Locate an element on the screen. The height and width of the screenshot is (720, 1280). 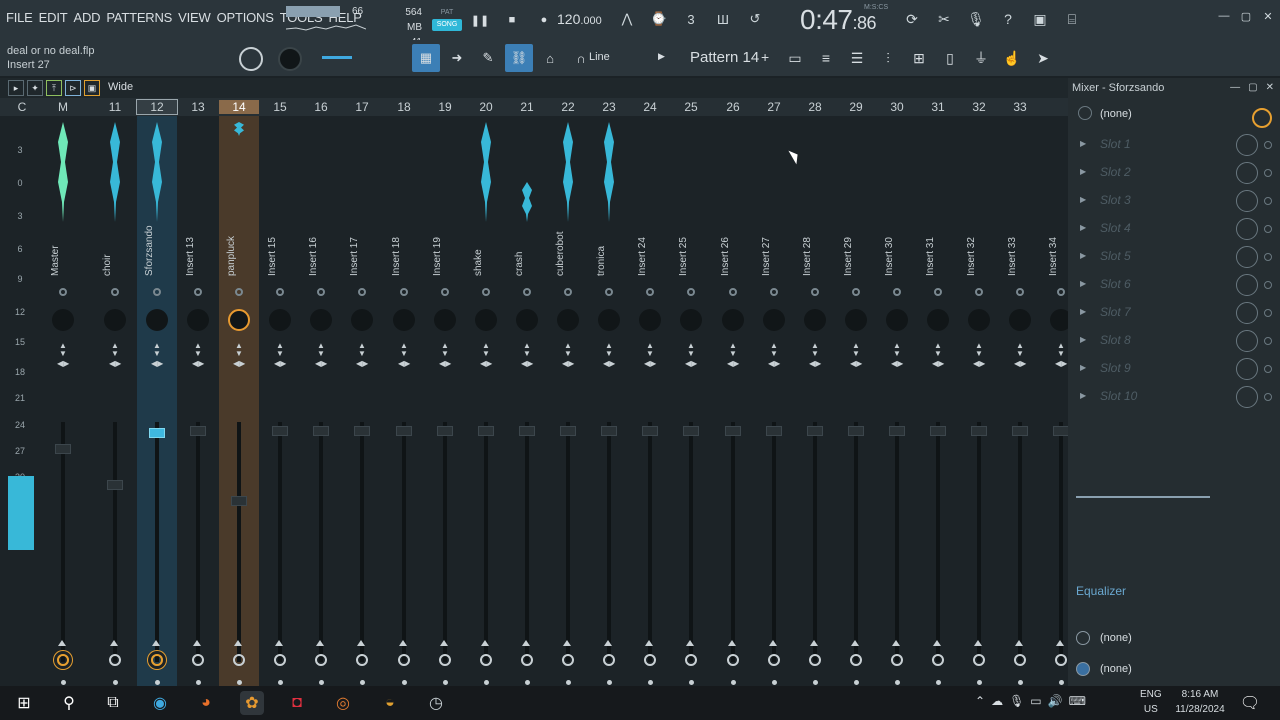
mic-icon: 🎙 is located at coordinates (976, 19).